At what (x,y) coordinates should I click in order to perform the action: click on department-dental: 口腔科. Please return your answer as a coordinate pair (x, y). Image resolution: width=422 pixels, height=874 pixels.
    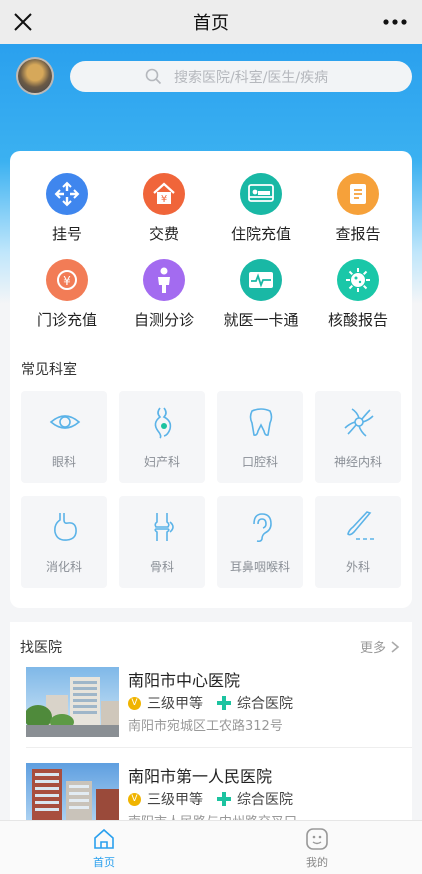
    Looking at the image, I should click on (260, 437).